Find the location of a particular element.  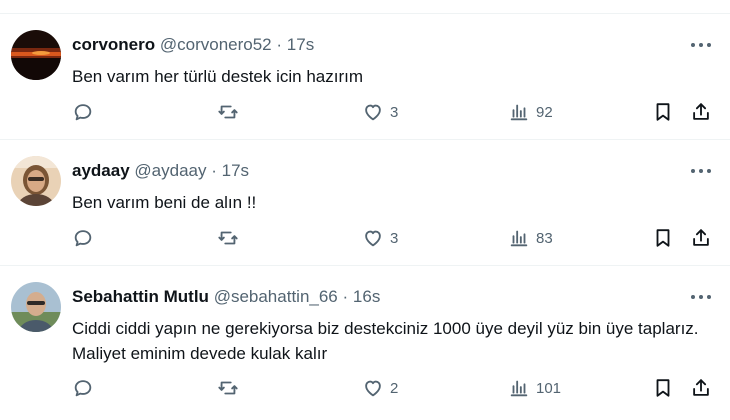

display-name: Sebahattin Mutlu is located at coordinates (140, 296).